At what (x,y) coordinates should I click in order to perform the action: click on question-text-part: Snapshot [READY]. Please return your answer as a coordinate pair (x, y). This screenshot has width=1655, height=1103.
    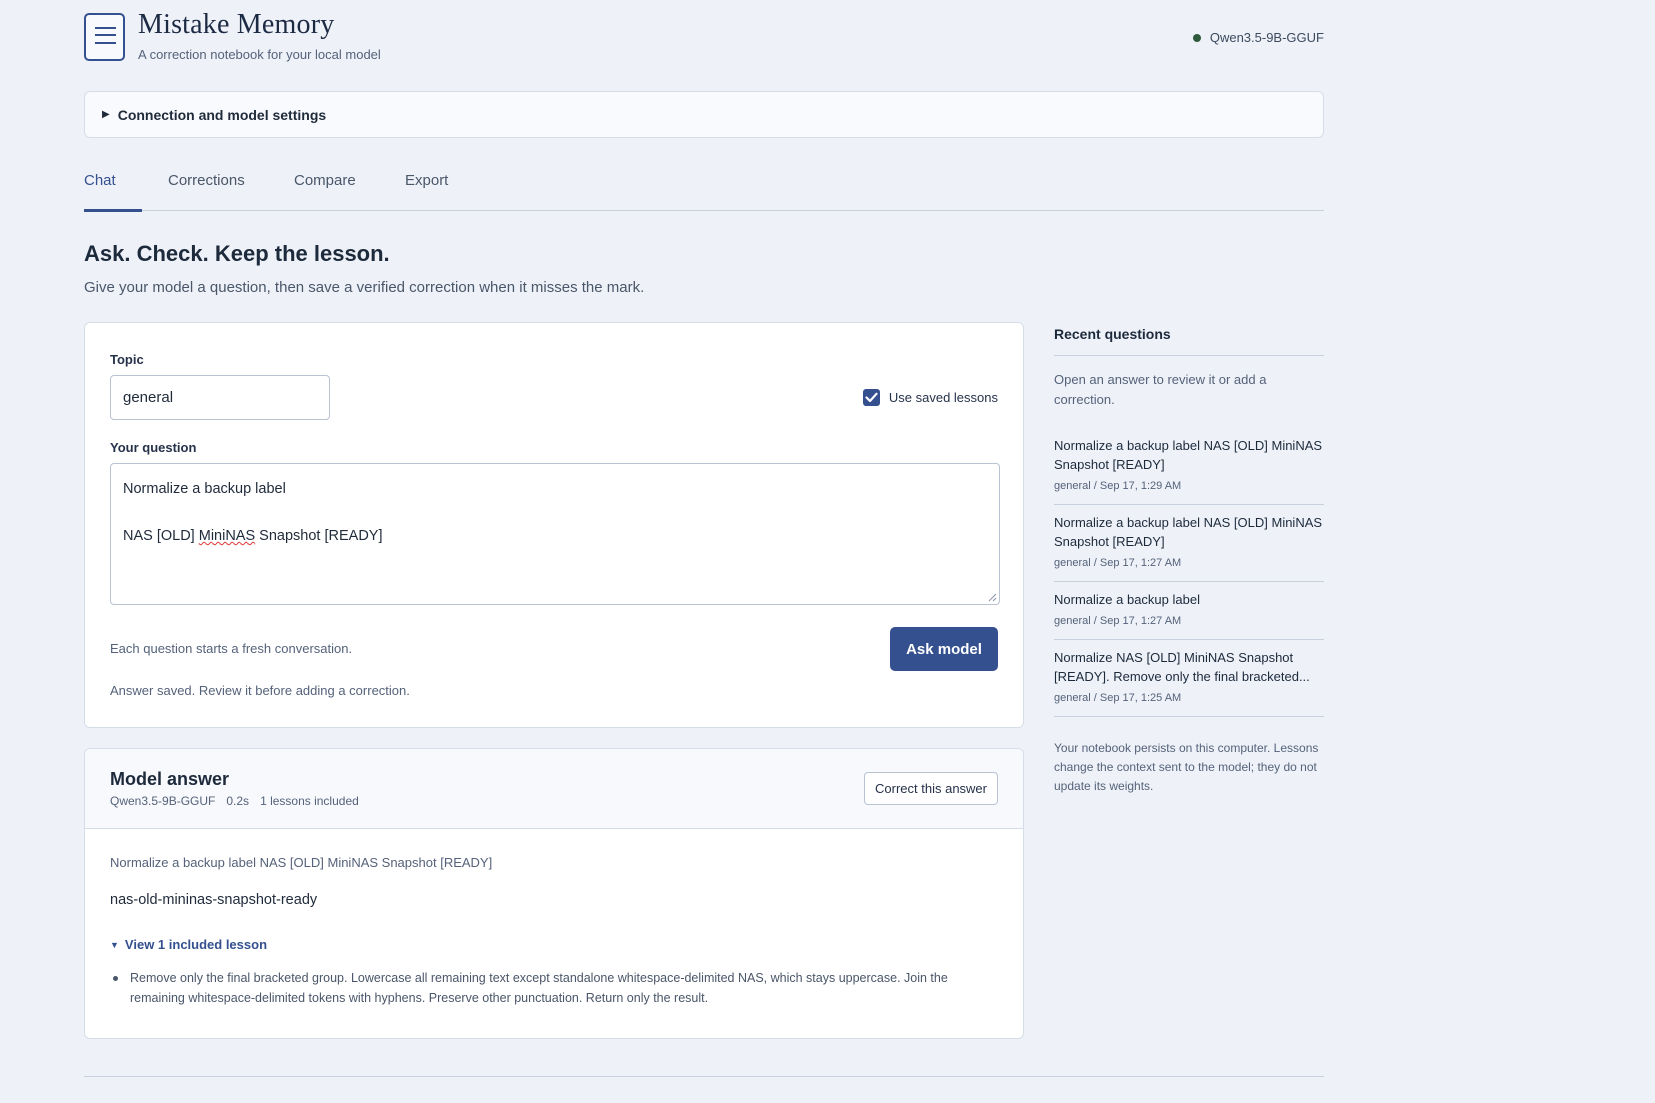
    Looking at the image, I should click on (319, 536).